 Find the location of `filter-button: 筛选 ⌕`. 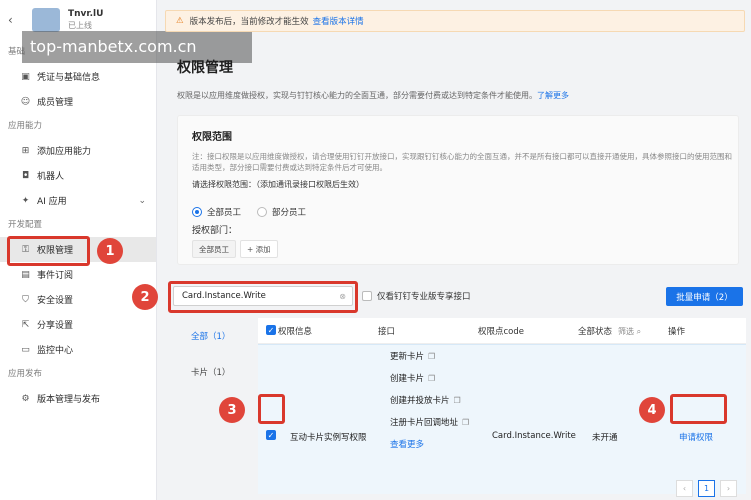

filter-button: 筛选 ⌕ is located at coordinates (629, 331).